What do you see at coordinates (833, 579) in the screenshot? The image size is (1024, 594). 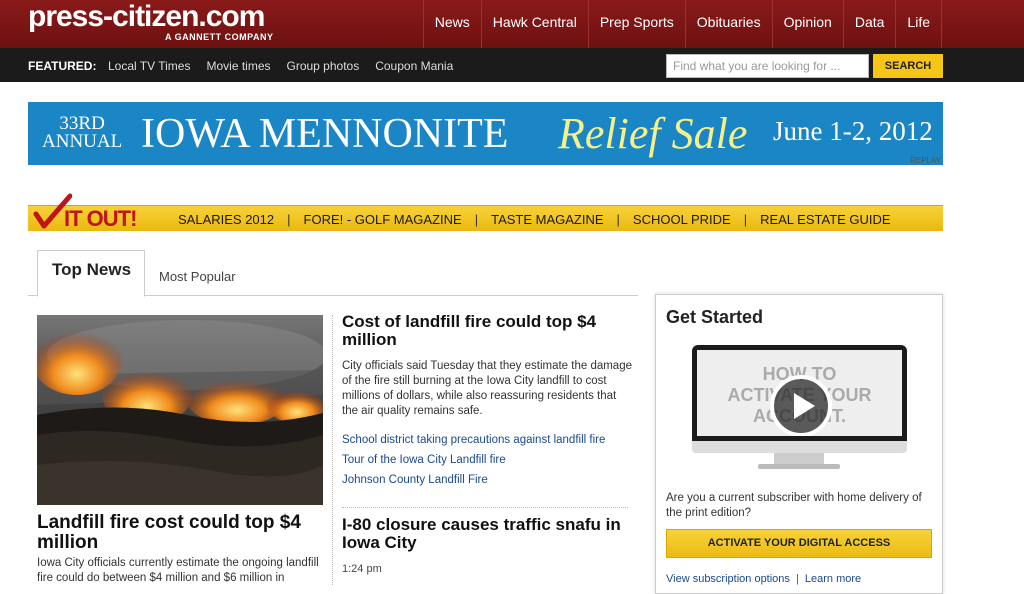 I see `learn-more-link: Learn more` at bounding box center [833, 579].